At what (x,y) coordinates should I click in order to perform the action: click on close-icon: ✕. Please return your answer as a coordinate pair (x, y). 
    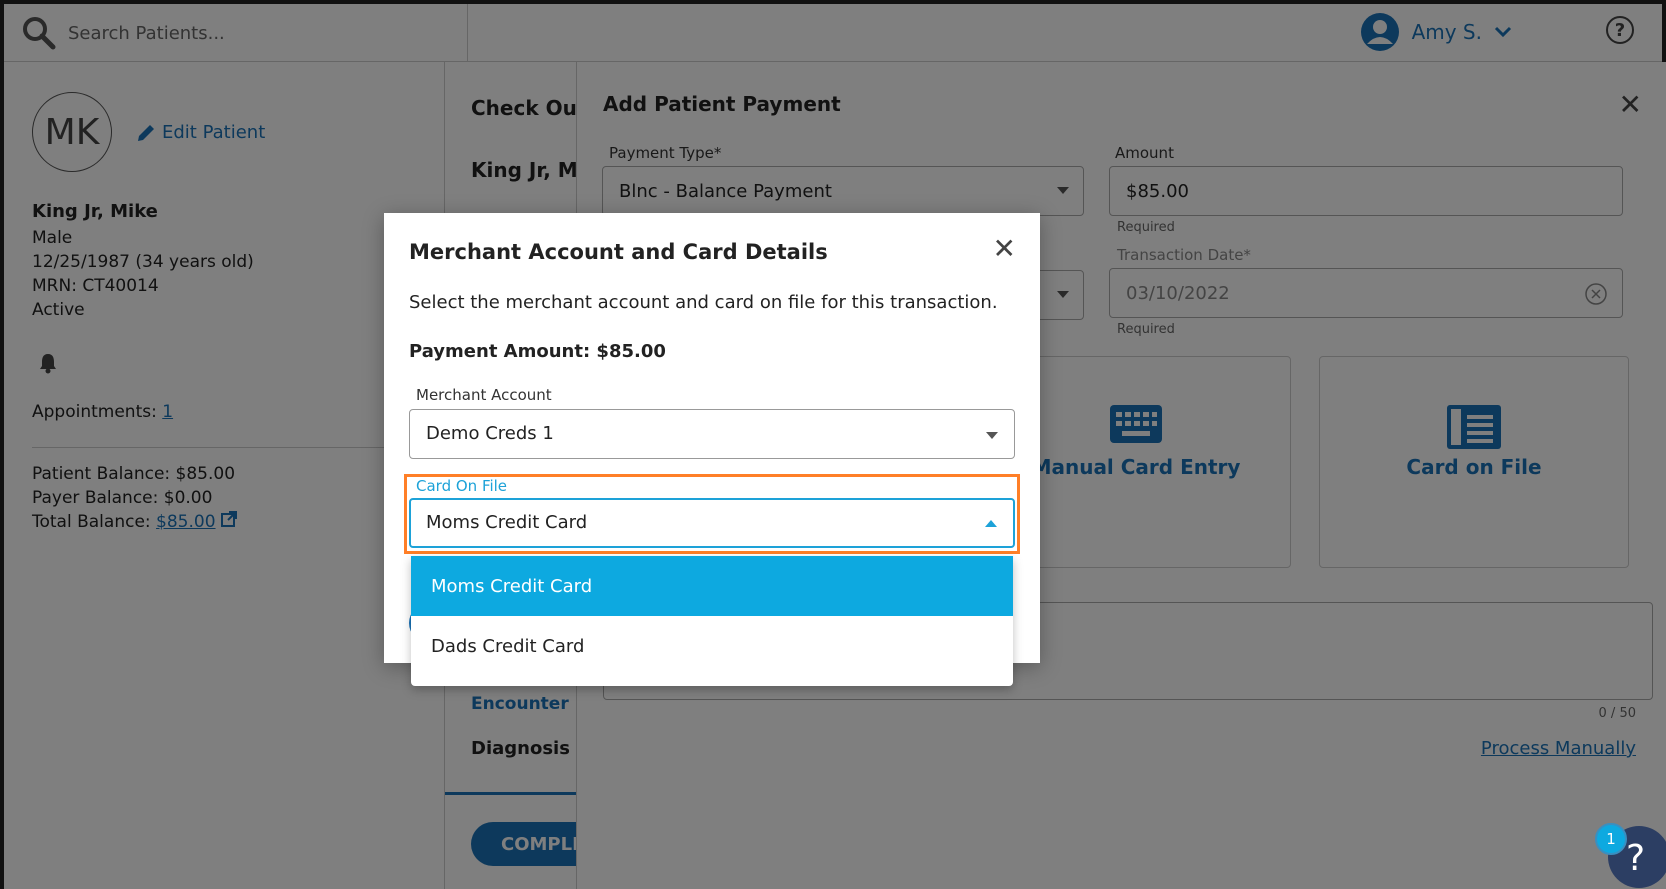
    Looking at the image, I should click on (1004, 249).